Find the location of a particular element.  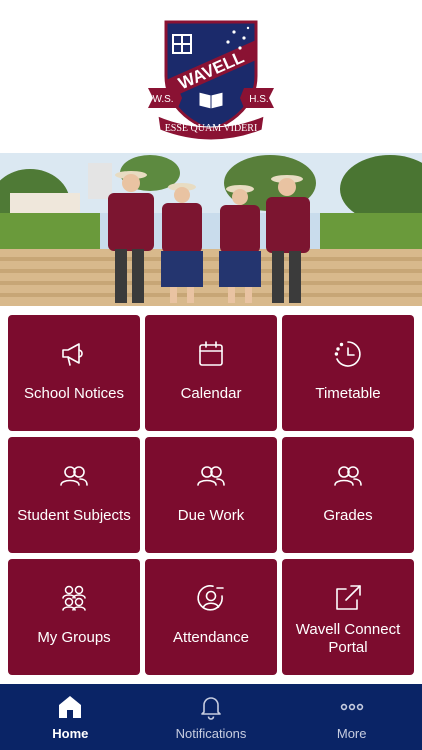

tab-more: More is located at coordinates (351, 717).